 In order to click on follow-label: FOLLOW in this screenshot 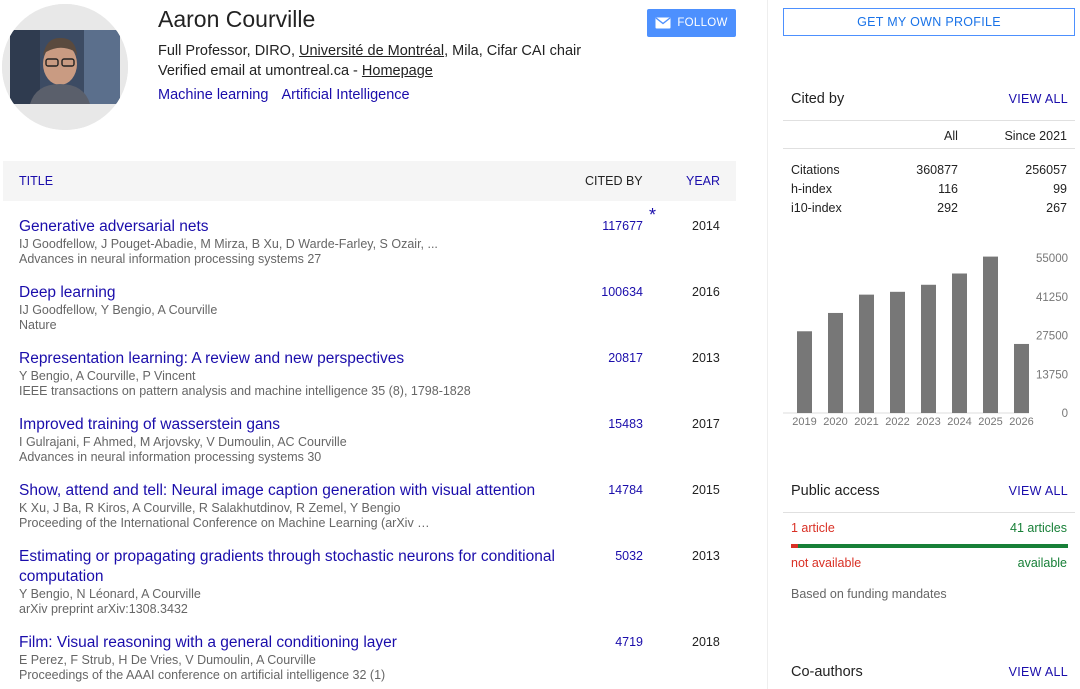, I will do `click(702, 23)`.